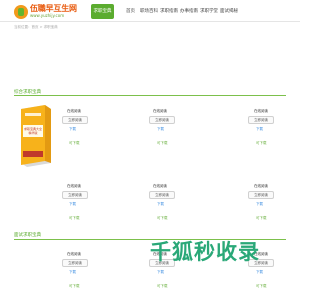  What do you see at coordinates (149, 11) in the screenshot?
I see `nav-item-wiki: 职场百科` at bounding box center [149, 11].